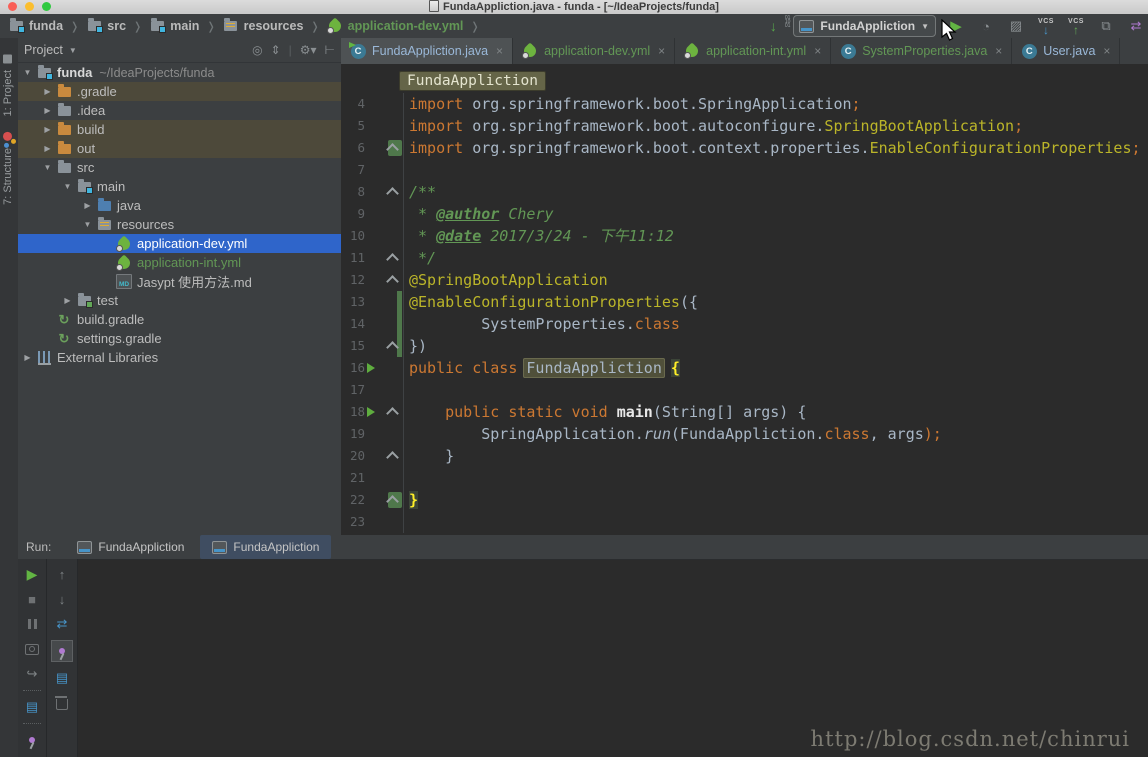 The image size is (1148, 757). What do you see at coordinates (394, 26) in the screenshot?
I see `breadcrumb-item-application-dev.yml: application-dev.yml` at bounding box center [394, 26].